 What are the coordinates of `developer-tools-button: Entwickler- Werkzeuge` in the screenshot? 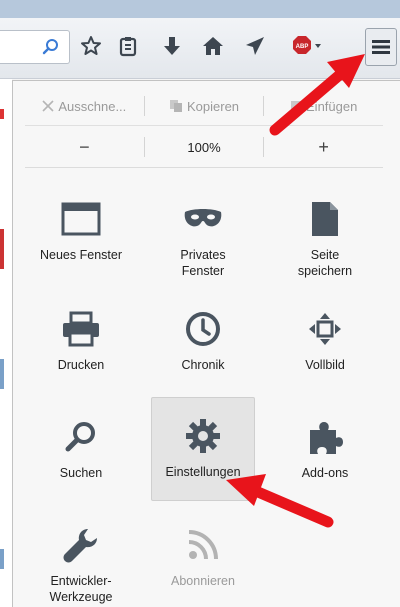 It's located at (81, 557).